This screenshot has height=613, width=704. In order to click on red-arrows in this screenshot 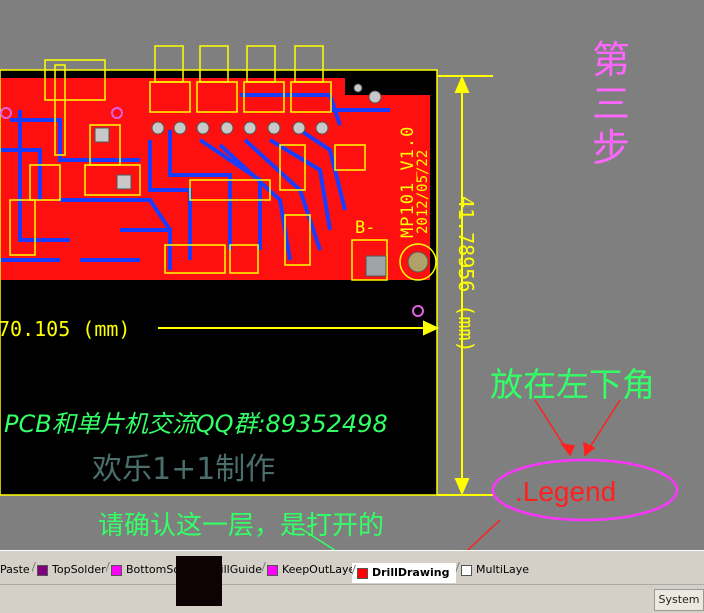, I will do `click(540, 474)`.